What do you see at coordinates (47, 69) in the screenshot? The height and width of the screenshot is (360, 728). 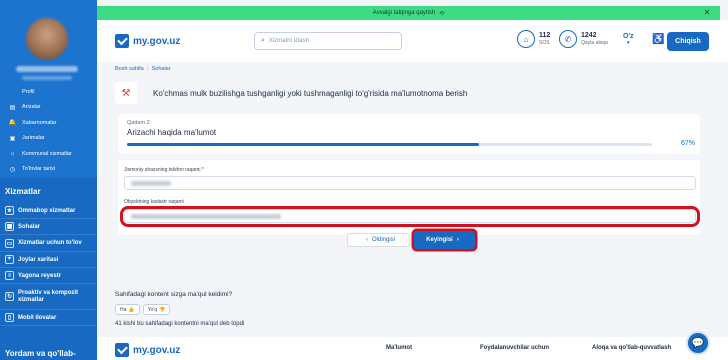 I see `user-name-blurred` at bounding box center [47, 69].